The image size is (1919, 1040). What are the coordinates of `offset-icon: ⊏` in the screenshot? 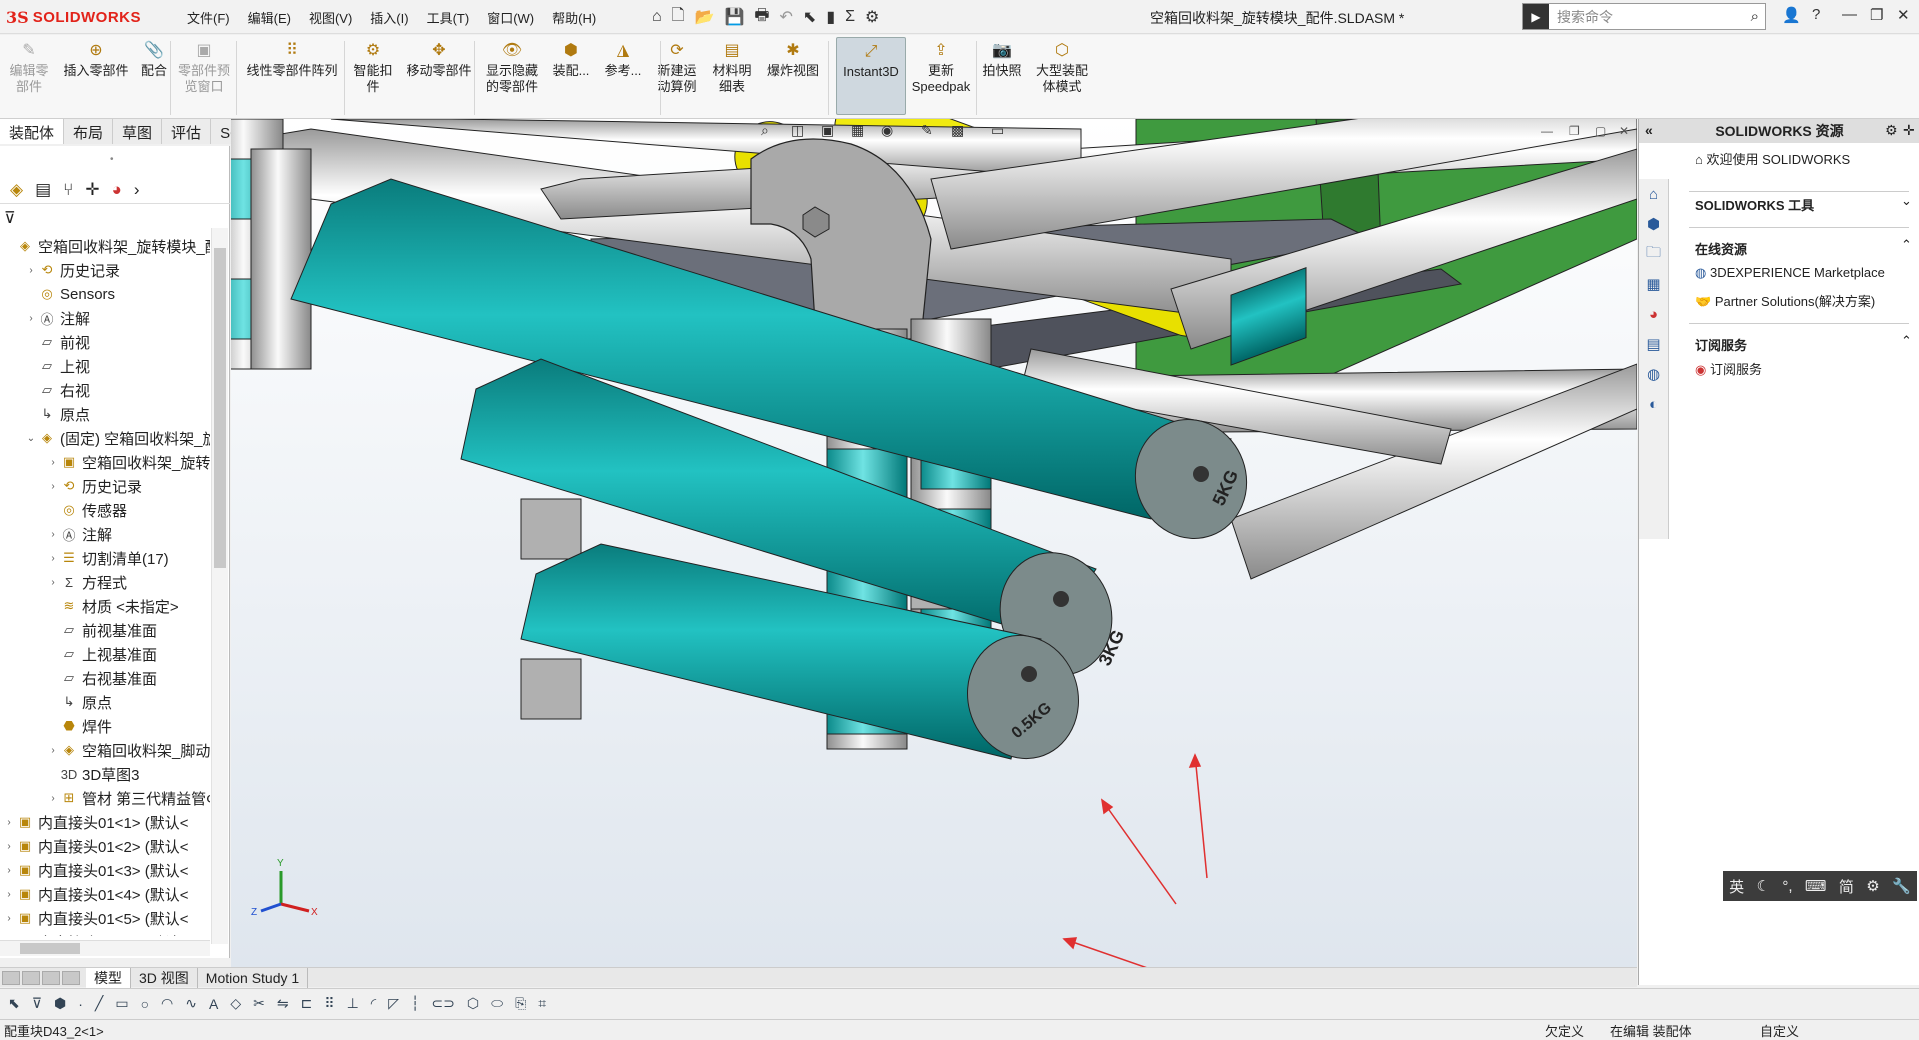 It's located at (307, 1003).